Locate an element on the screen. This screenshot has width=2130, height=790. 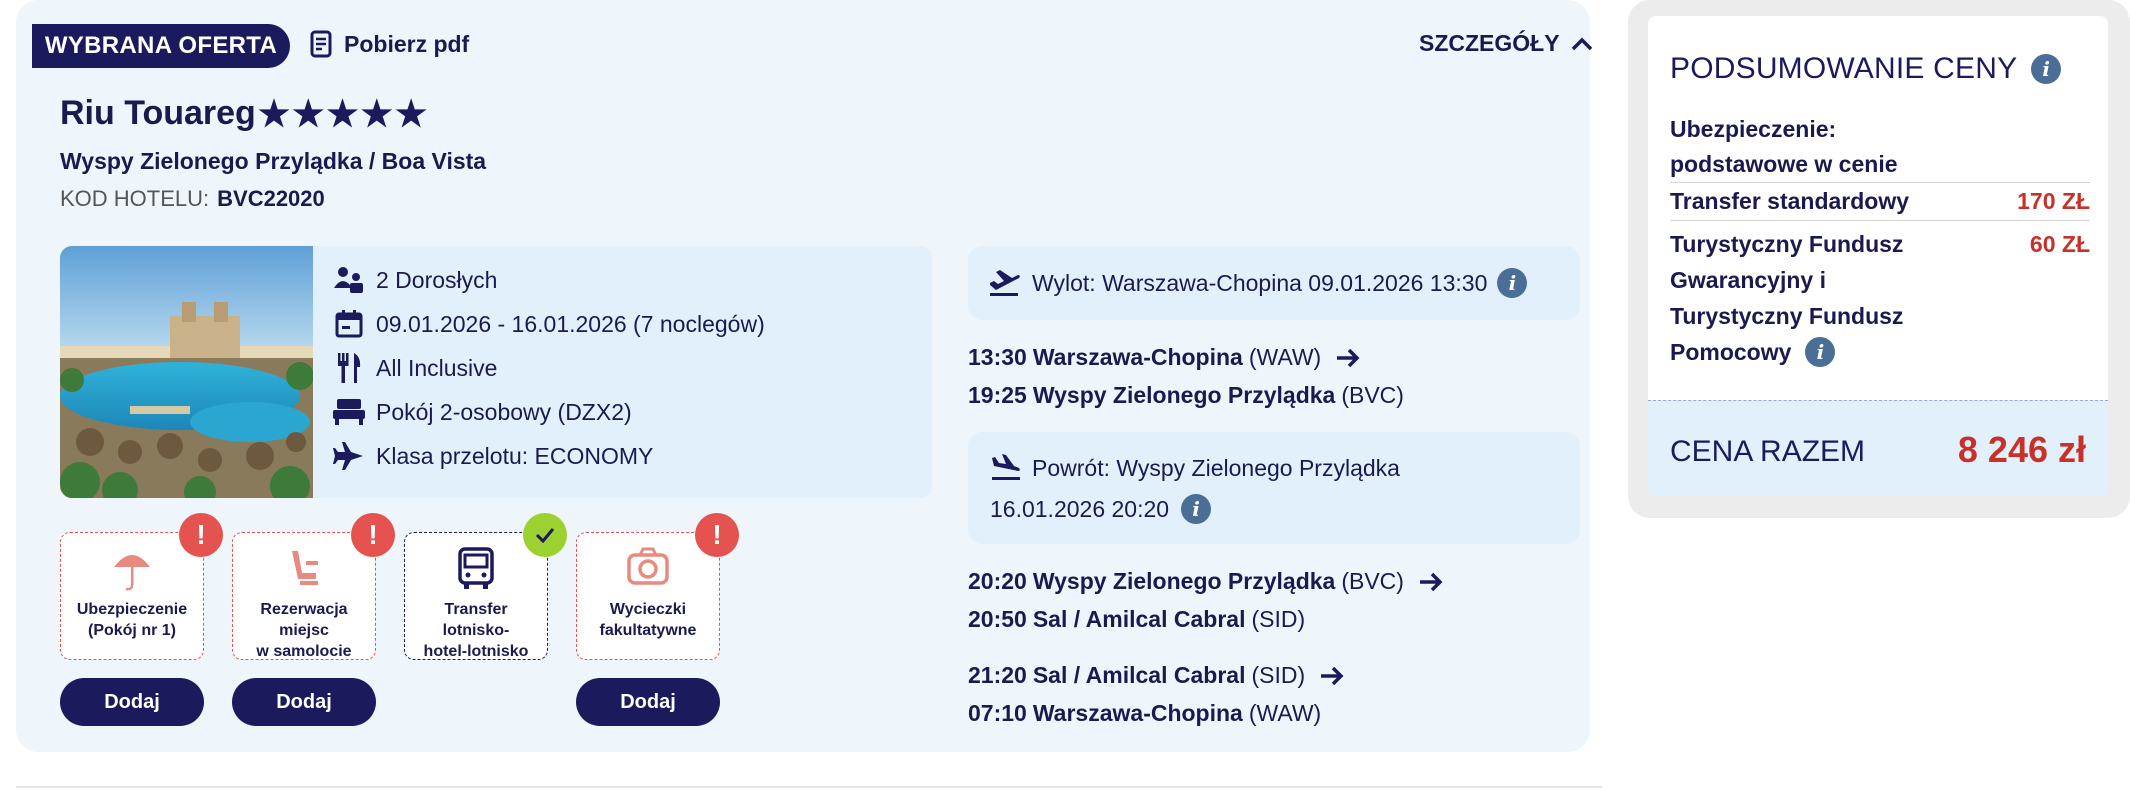
leg-code: (BVC) is located at coordinates (1372, 395).